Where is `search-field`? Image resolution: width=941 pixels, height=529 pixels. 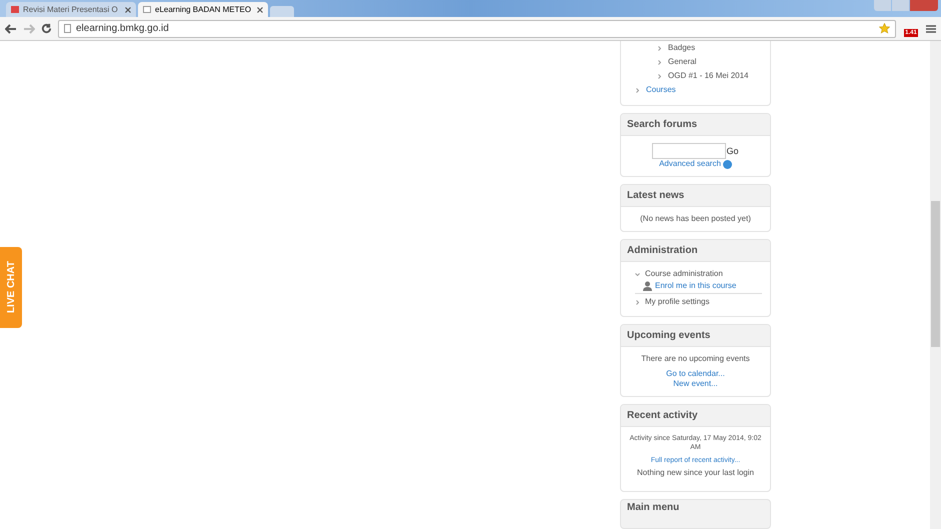
search-field is located at coordinates (689, 151).